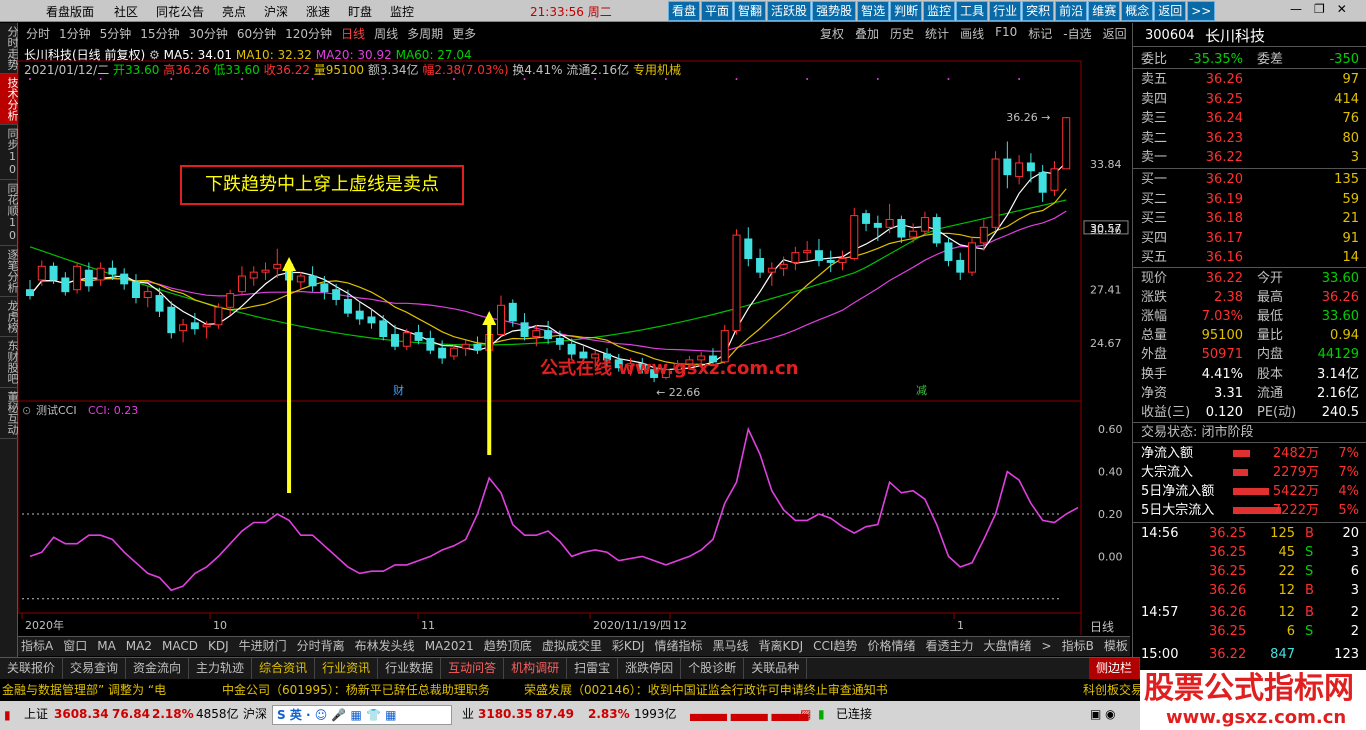  What do you see at coordinates (706, 690) in the screenshot?
I see `news-item: 荣盛发展（002146）：收到中国证监会行政许可申请终止审查通知书` at bounding box center [706, 690].